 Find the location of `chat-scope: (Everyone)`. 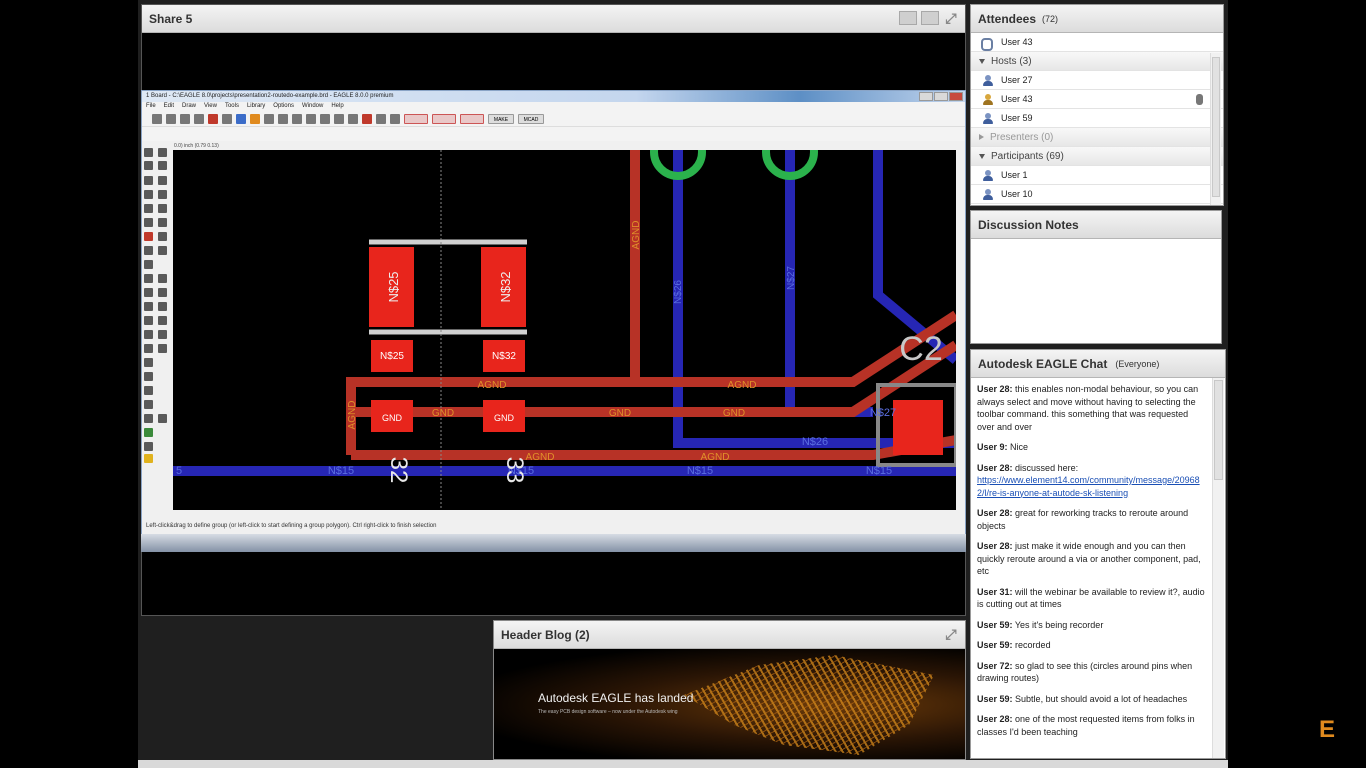

chat-scope: (Everyone) is located at coordinates (1137, 363).